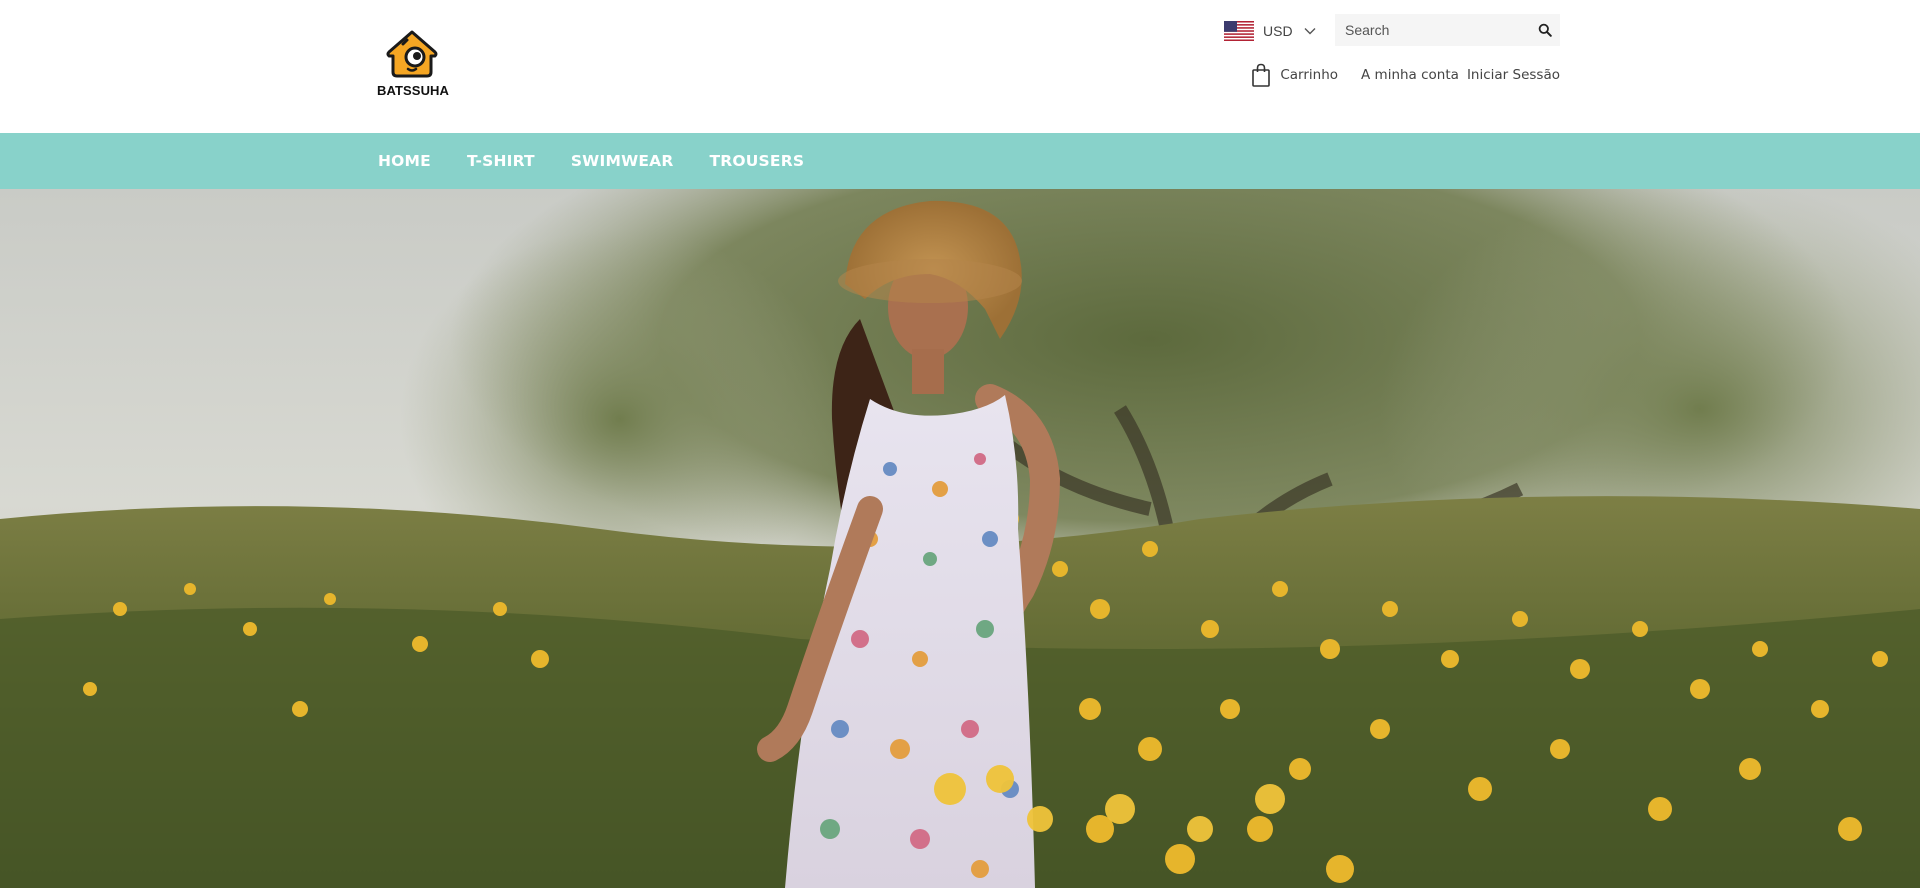  Describe the element at coordinates (1261, 75) in the screenshot. I see `shopping-bag-icon` at that location.